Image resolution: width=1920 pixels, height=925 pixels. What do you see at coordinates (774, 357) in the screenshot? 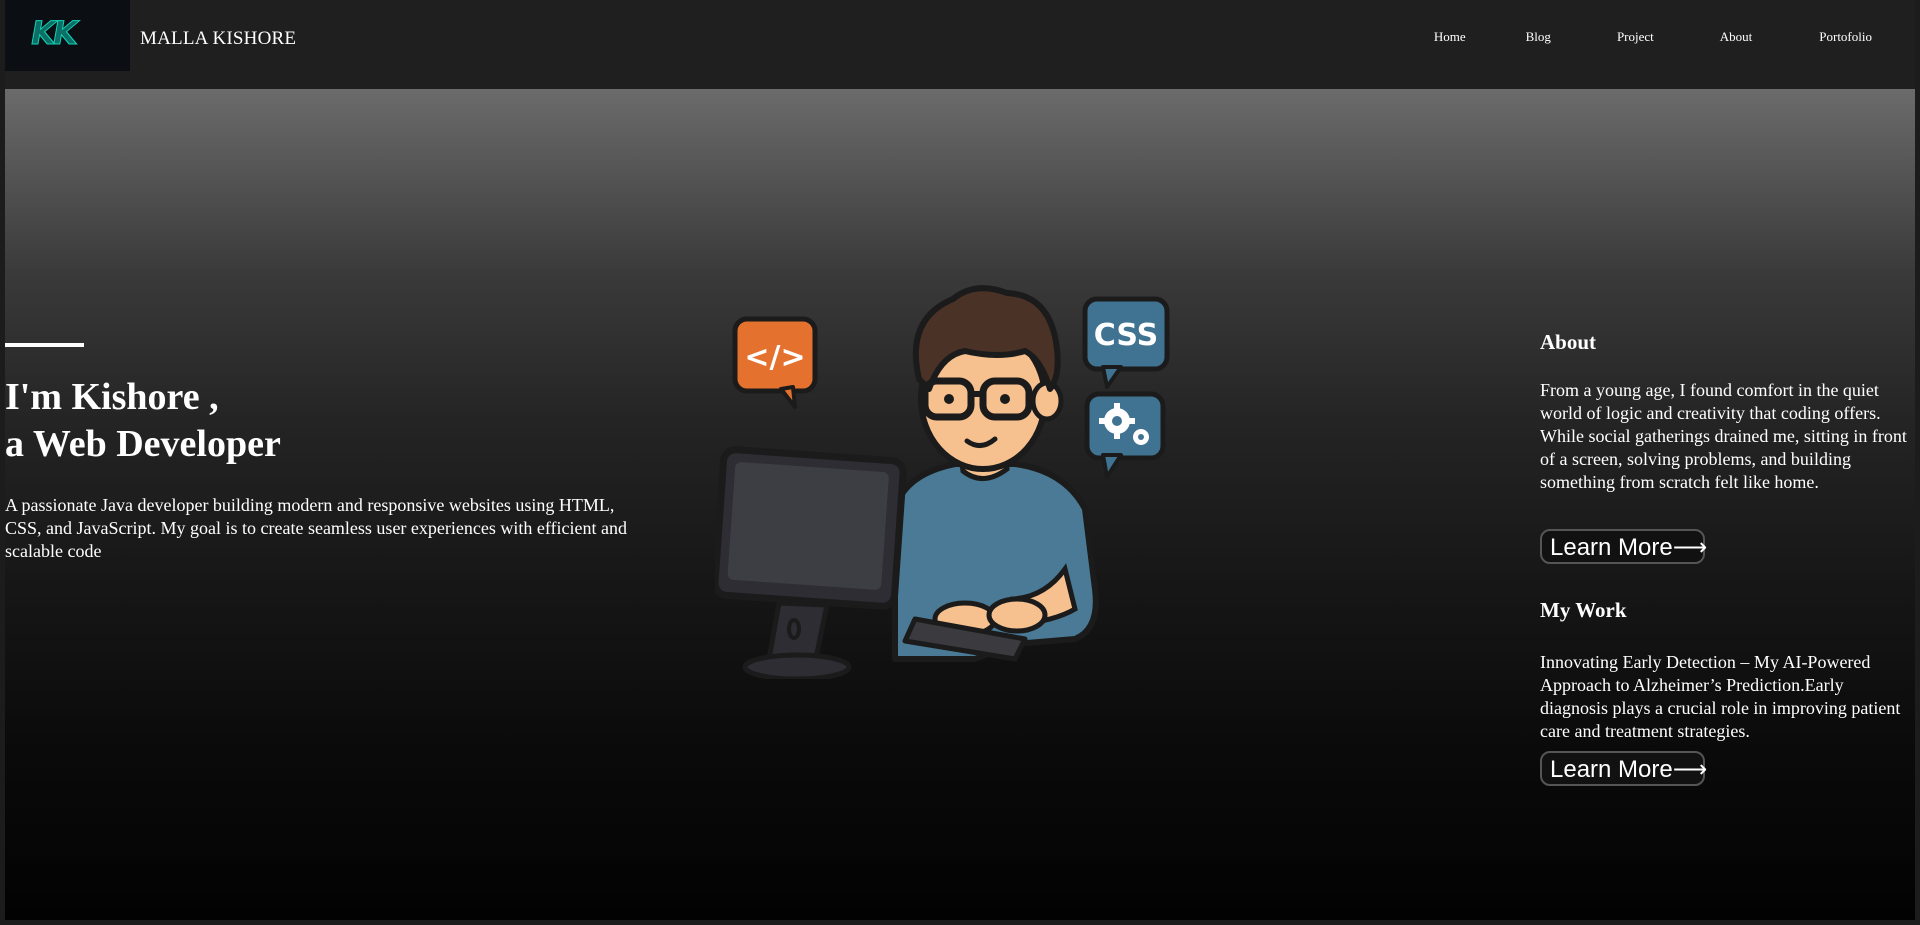
I see `code-bubble-label: </>` at bounding box center [774, 357].